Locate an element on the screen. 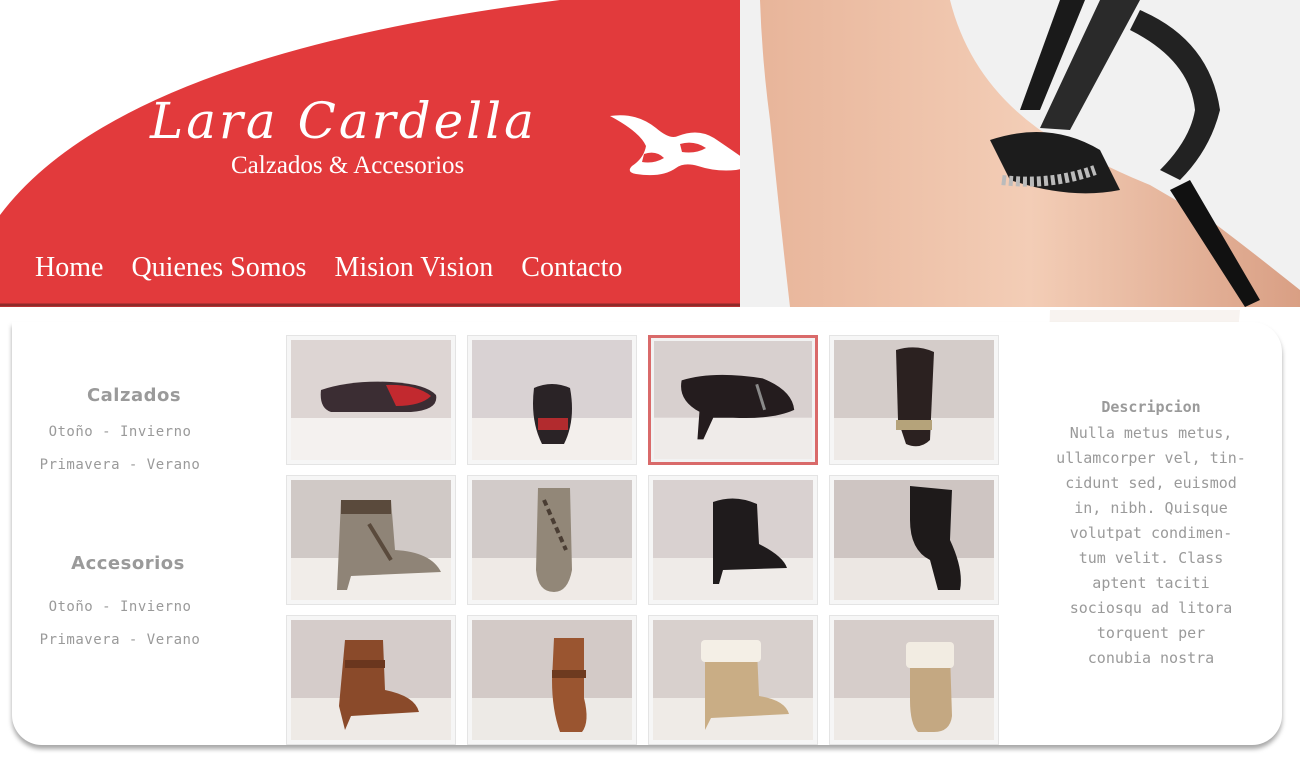 Image resolution: width=1300 pixels, height=768 pixels. description-line: conubia nostra is located at coordinates (1151, 658).